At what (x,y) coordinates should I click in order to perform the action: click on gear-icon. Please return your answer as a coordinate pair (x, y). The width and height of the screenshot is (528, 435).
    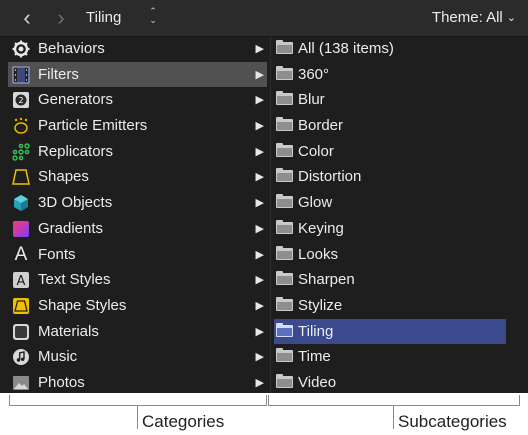
    Looking at the image, I should click on (21, 49).